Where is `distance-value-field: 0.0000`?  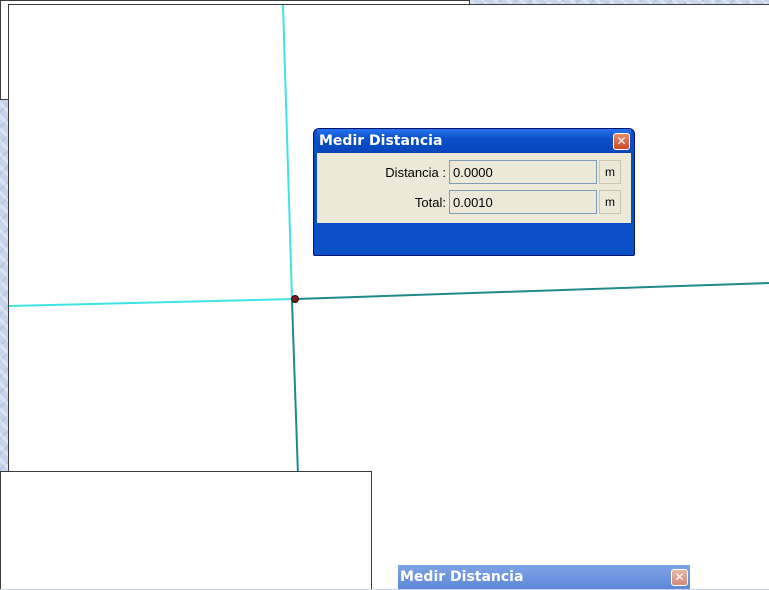
distance-value-field: 0.0000 is located at coordinates (523, 172).